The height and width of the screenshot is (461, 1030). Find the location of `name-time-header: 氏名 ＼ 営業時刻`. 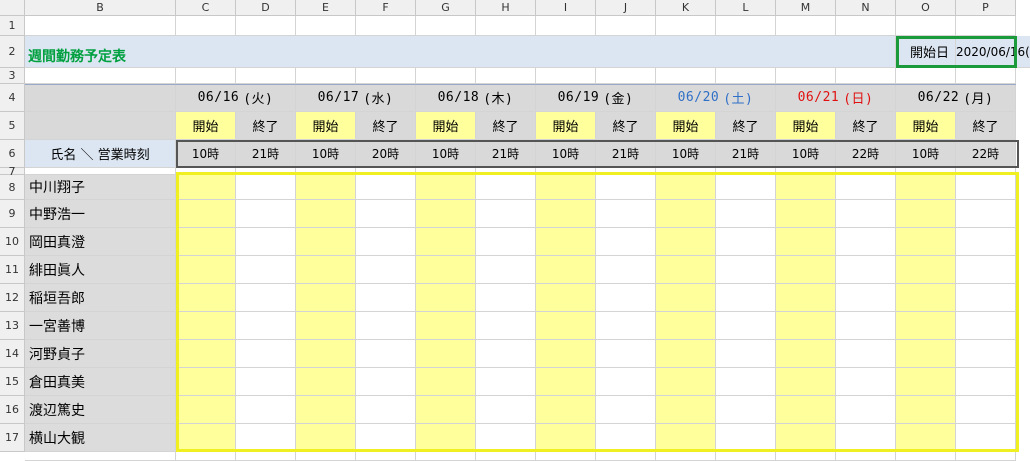

name-time-header: 氏名 ＼ 営業時刻 is located at coordinates (100, 154).